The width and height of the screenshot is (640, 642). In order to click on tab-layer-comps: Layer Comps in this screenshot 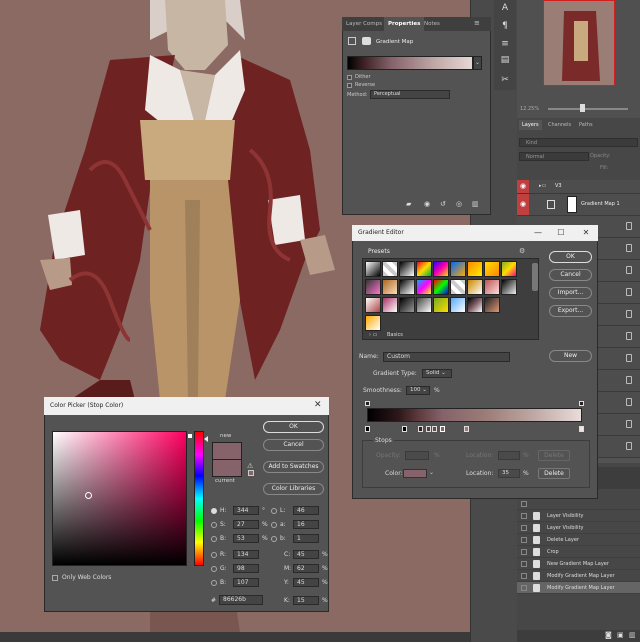, I will do `click(364, 24)`.